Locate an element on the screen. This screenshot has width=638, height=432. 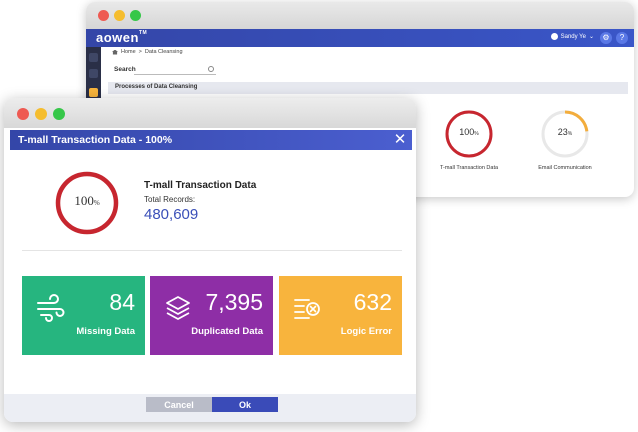
process-card-tmall: 100% T-mall Transaction Data is located at coordinates (469, 140).